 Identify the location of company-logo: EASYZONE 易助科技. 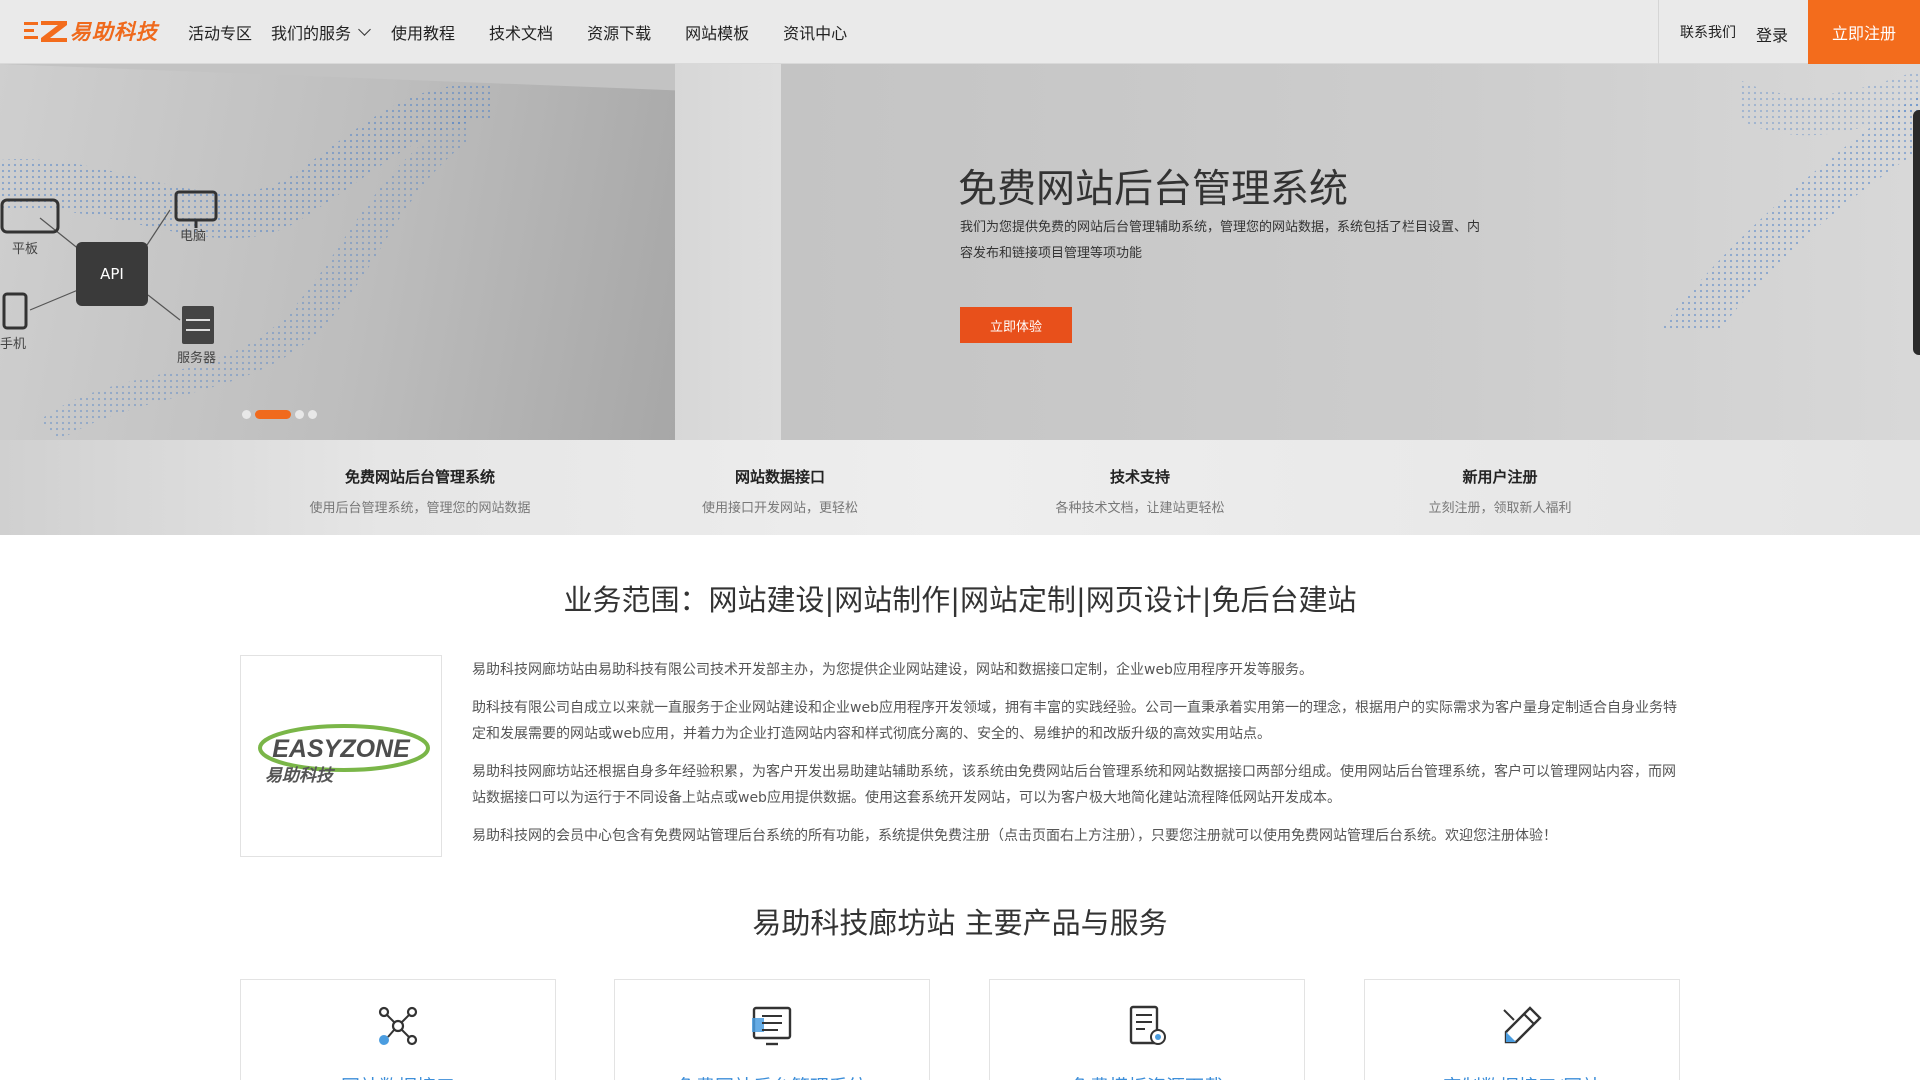
(341, 756).